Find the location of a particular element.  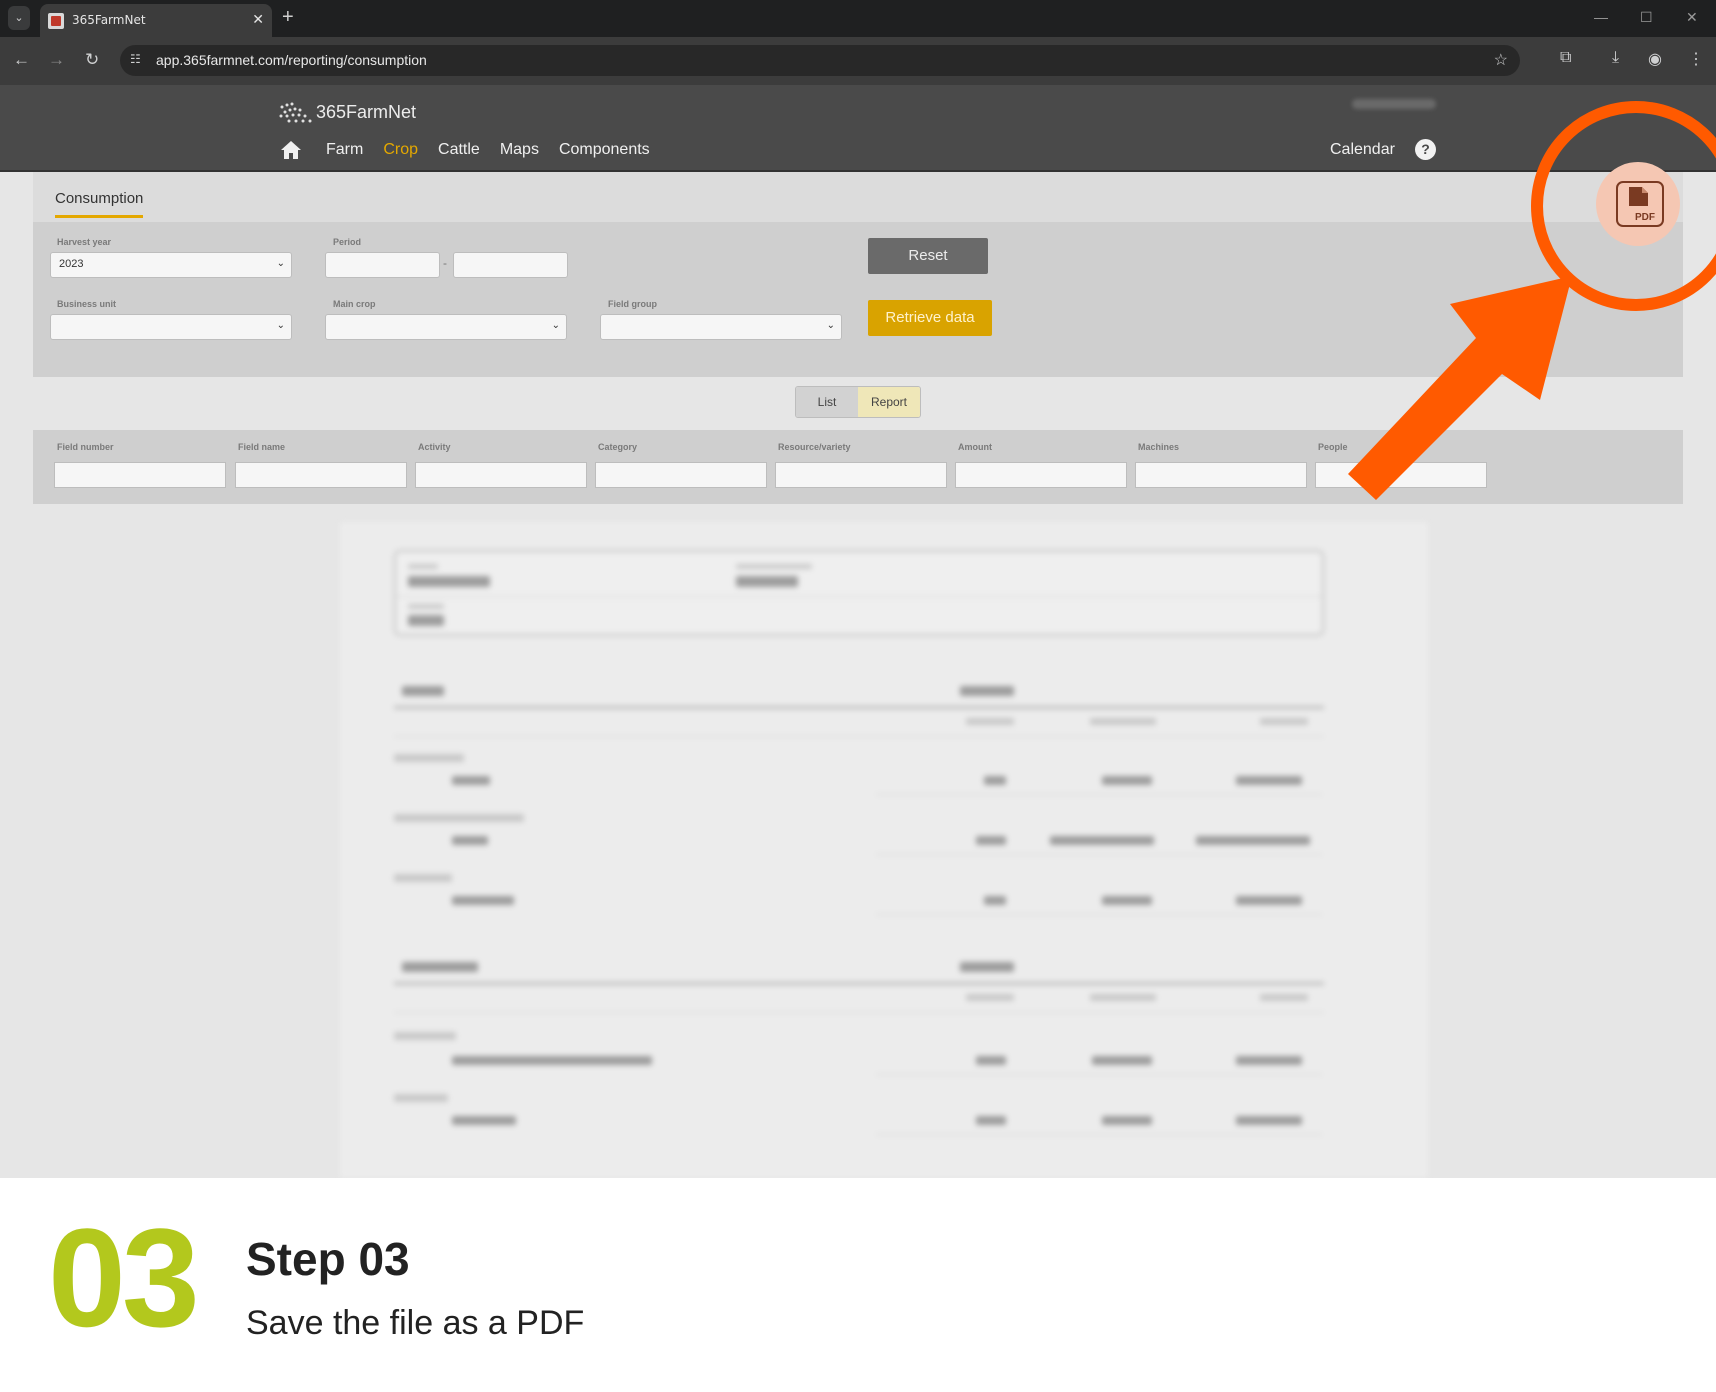

menu-icon: ⋮ is located at coordinates (1696, 59).